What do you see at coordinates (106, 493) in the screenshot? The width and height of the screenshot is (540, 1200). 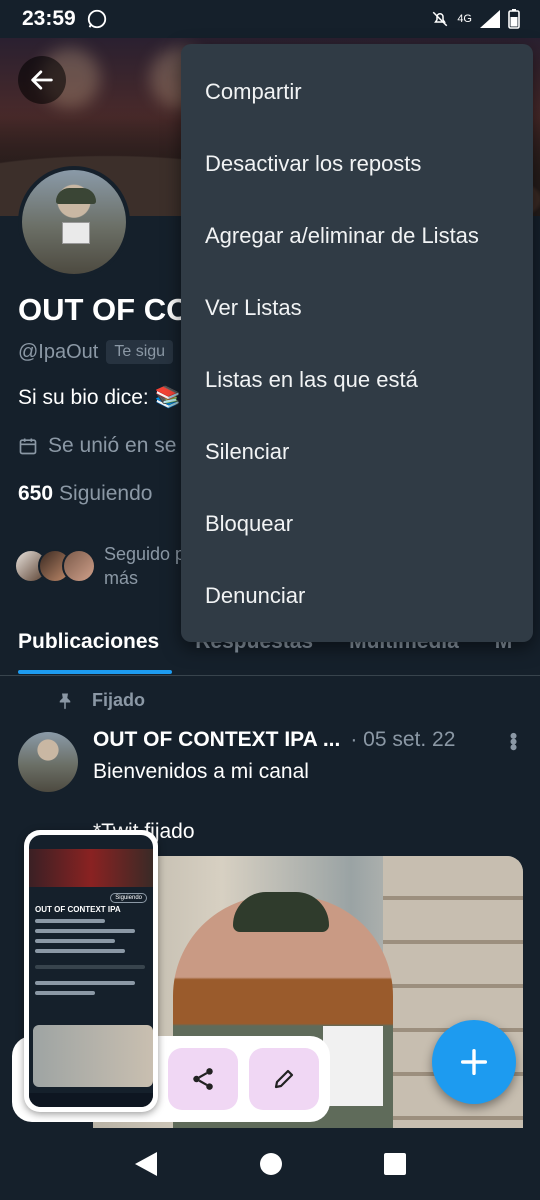 I see `following-label: Siguiendo` at bounding box center [106, 493].